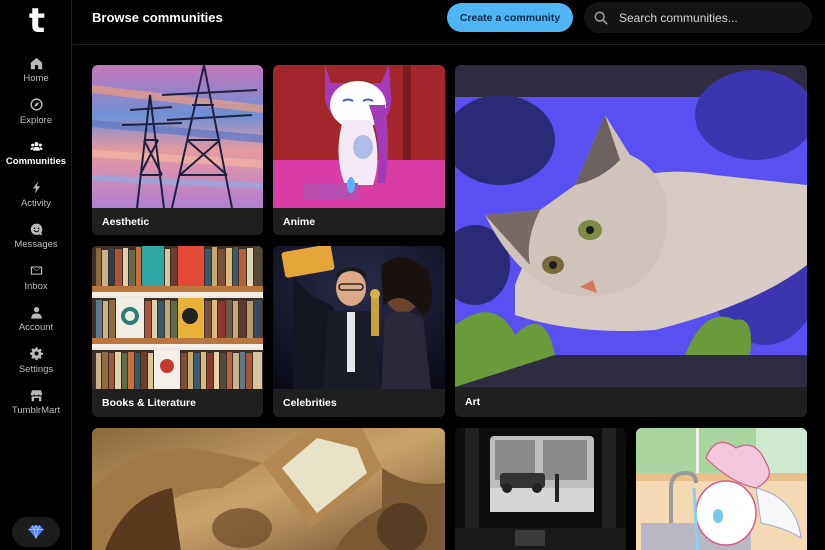  I want to click on sidebar-item-label: Settings, so click(36, 369).